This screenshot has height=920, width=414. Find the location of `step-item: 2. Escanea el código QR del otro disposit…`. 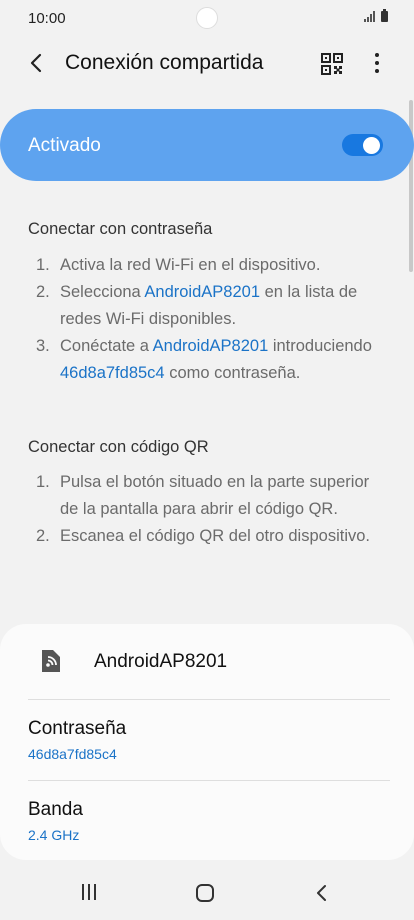

step-item: 2. Escanea el código QR del otro disposit… is located at coordinates (211, 536).